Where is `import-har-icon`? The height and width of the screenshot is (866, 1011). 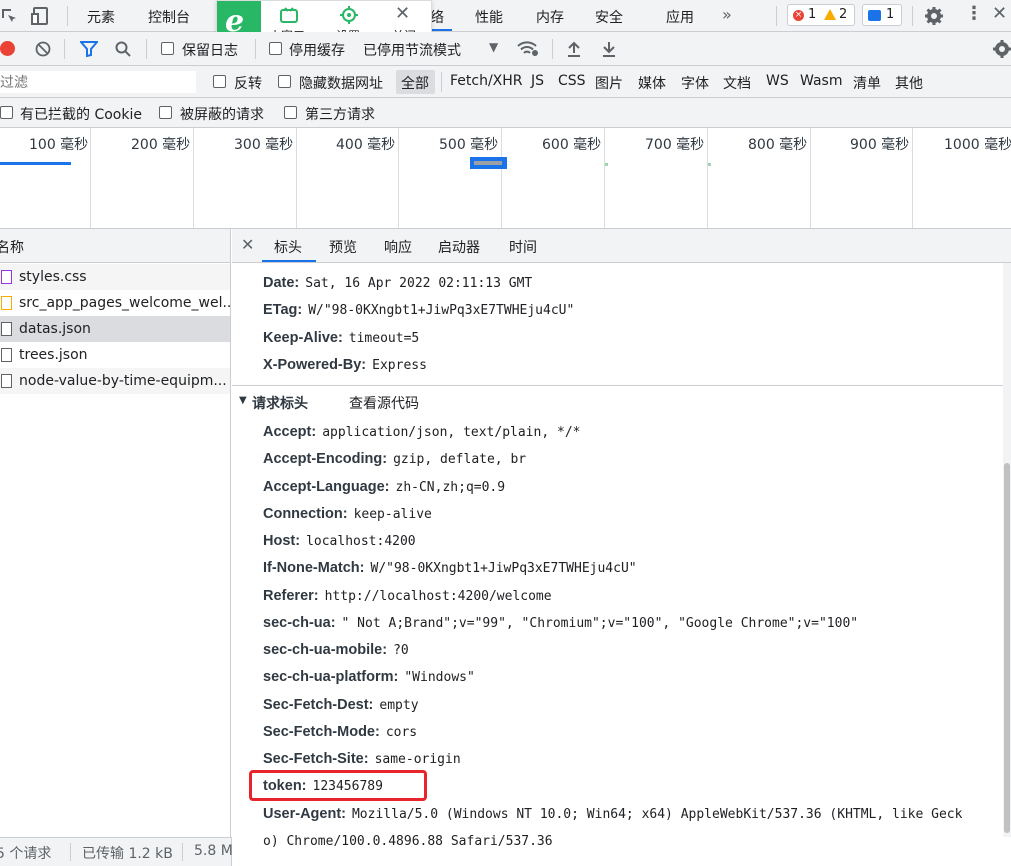
import-har-icon is located at coordinates (574, 49).